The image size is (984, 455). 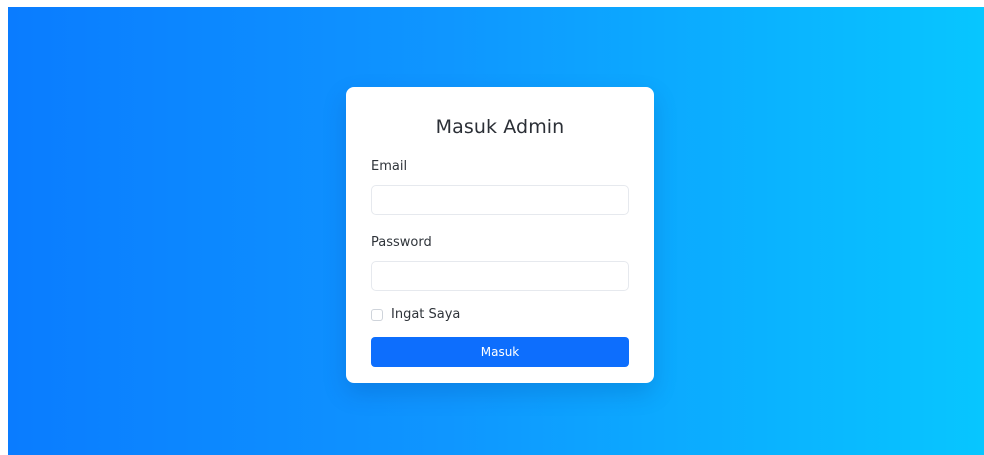 I want to click on email-field, so click(x=500, y=200).